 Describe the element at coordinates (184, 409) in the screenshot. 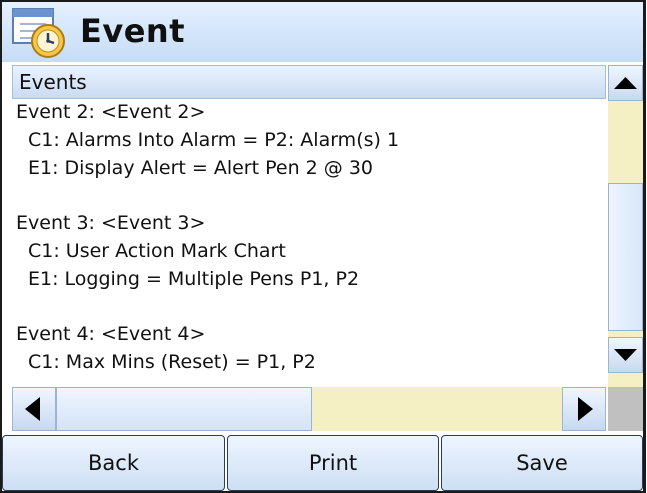

I see `horizontal-scroll-thumb` at that location.